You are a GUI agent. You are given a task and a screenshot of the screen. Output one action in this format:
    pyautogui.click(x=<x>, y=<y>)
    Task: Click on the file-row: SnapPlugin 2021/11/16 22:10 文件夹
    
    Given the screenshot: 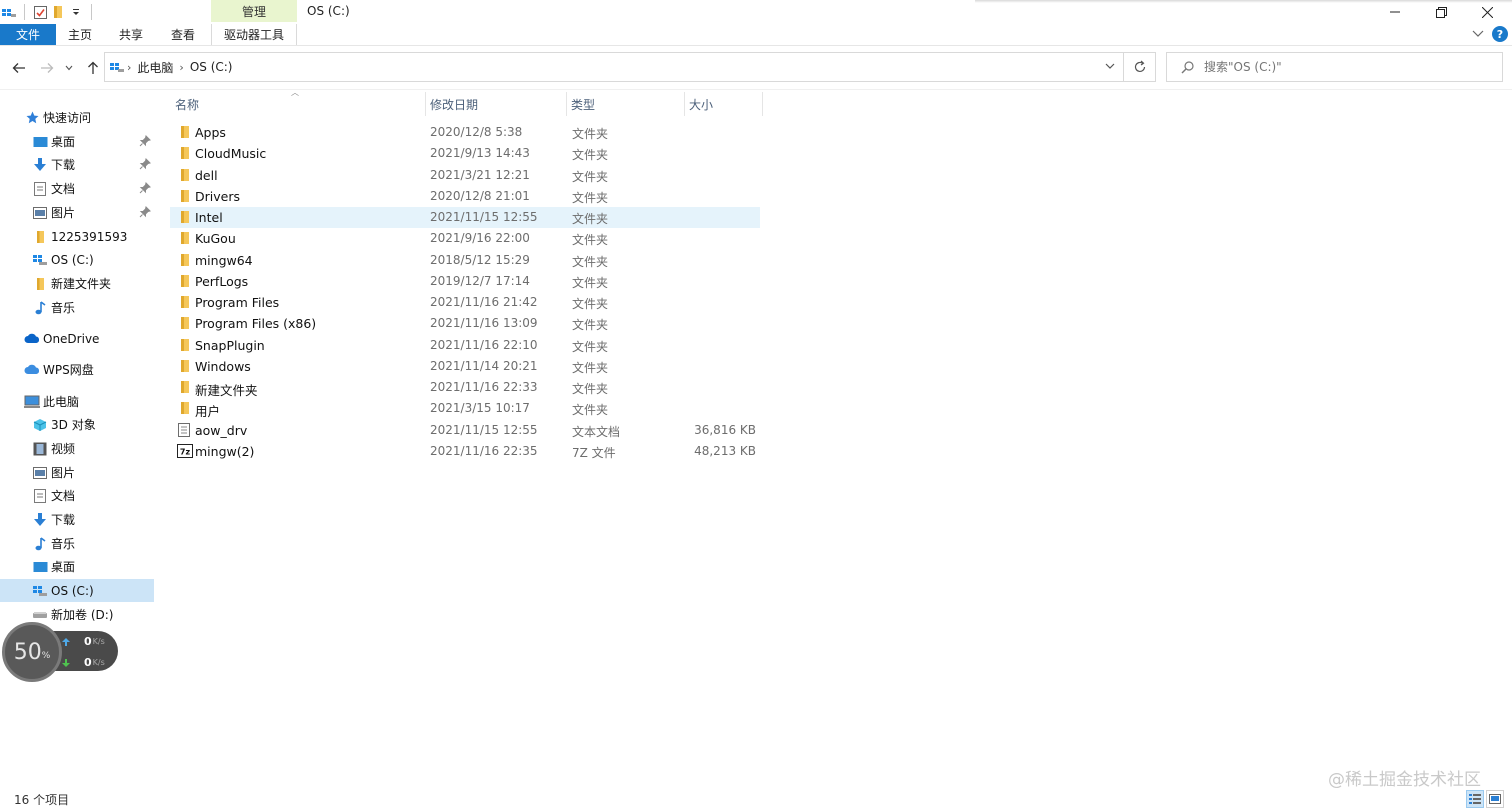 What is the action you would take?
    pyautogui.click(x=465, y=345)
    